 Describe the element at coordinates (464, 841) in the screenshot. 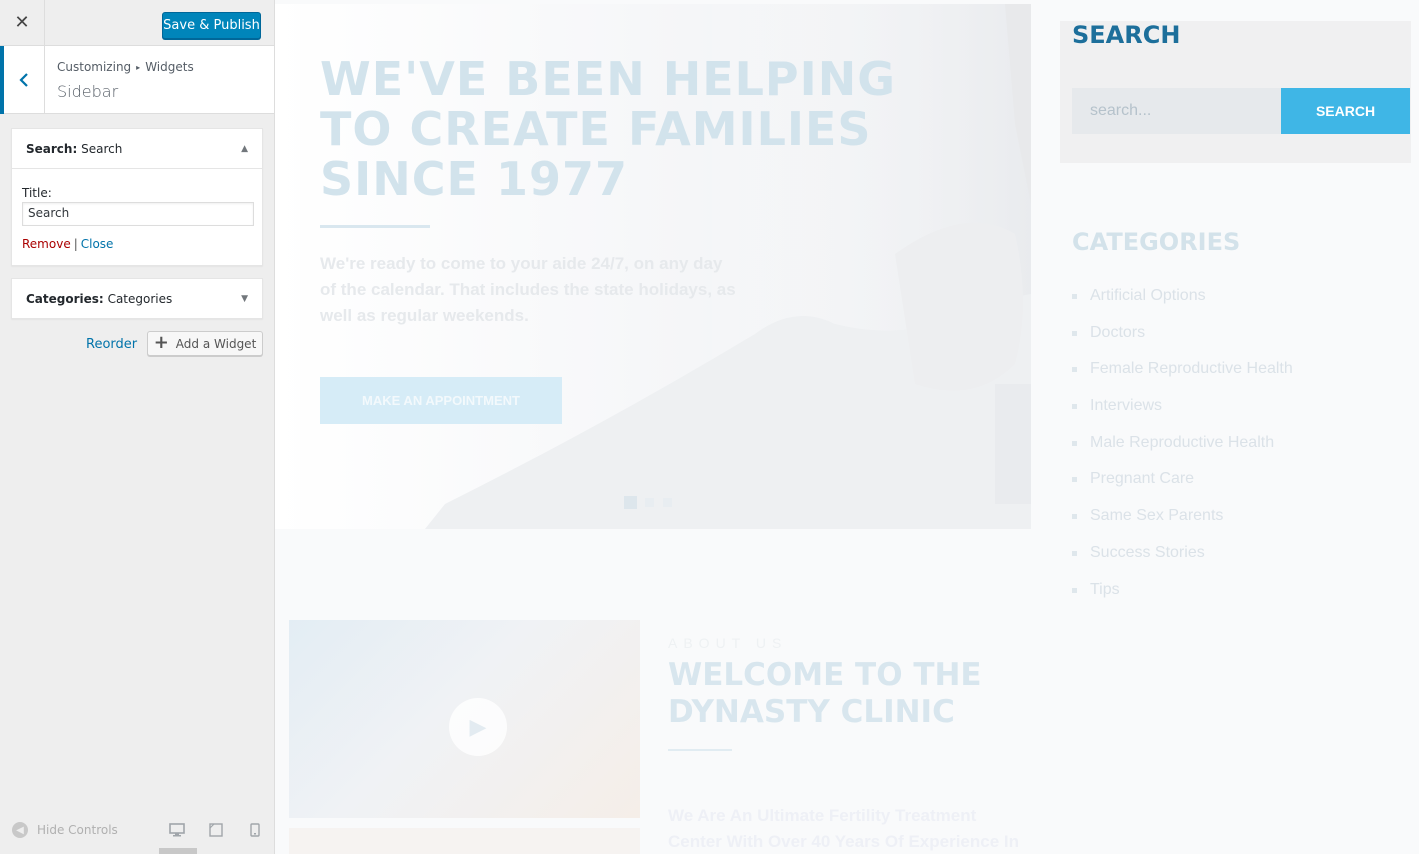

I see `thumbnail-strip` at that location.